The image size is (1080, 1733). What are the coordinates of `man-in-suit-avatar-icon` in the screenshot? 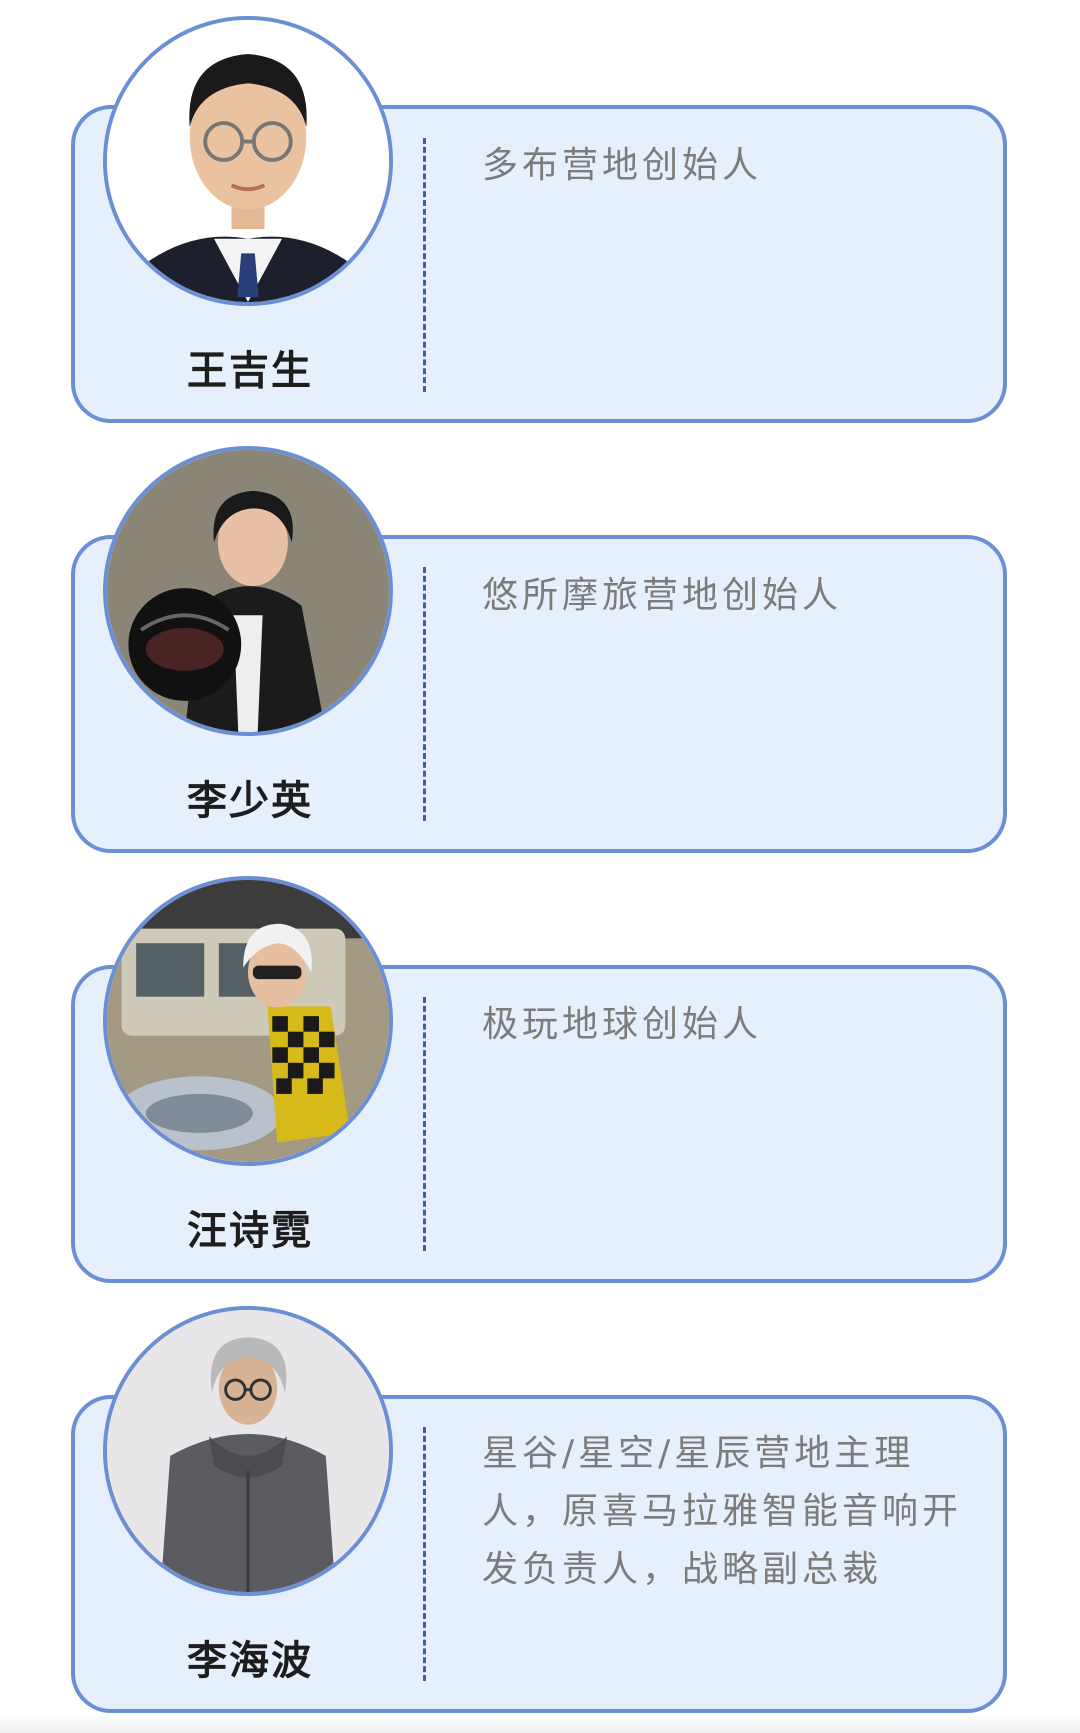 It's located at (248, 161).